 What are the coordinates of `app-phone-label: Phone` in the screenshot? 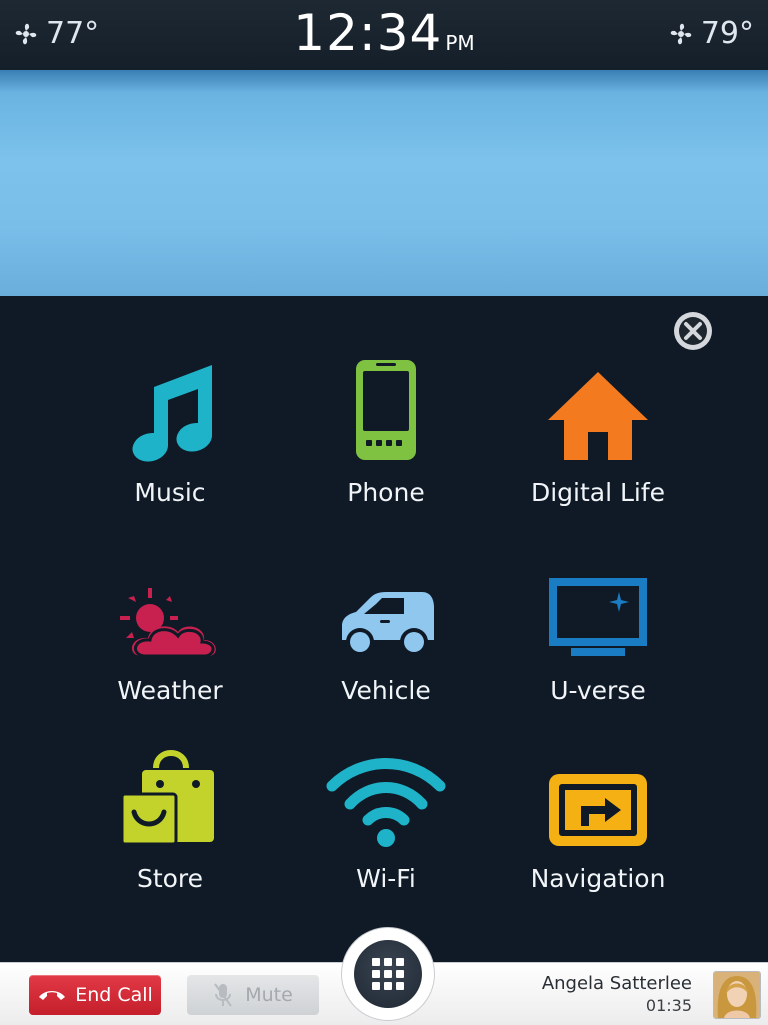 It's located at (386, 492).